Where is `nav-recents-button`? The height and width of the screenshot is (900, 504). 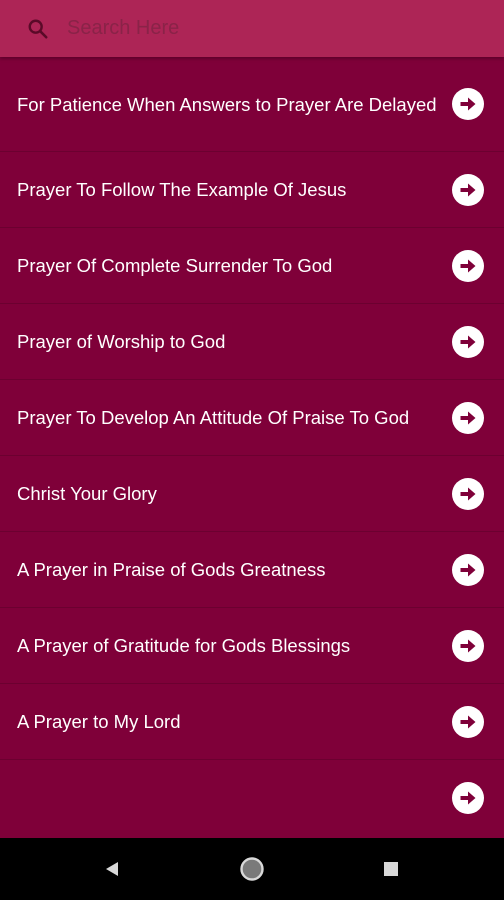
nav-recents-button is located at coordinates (391, 869).